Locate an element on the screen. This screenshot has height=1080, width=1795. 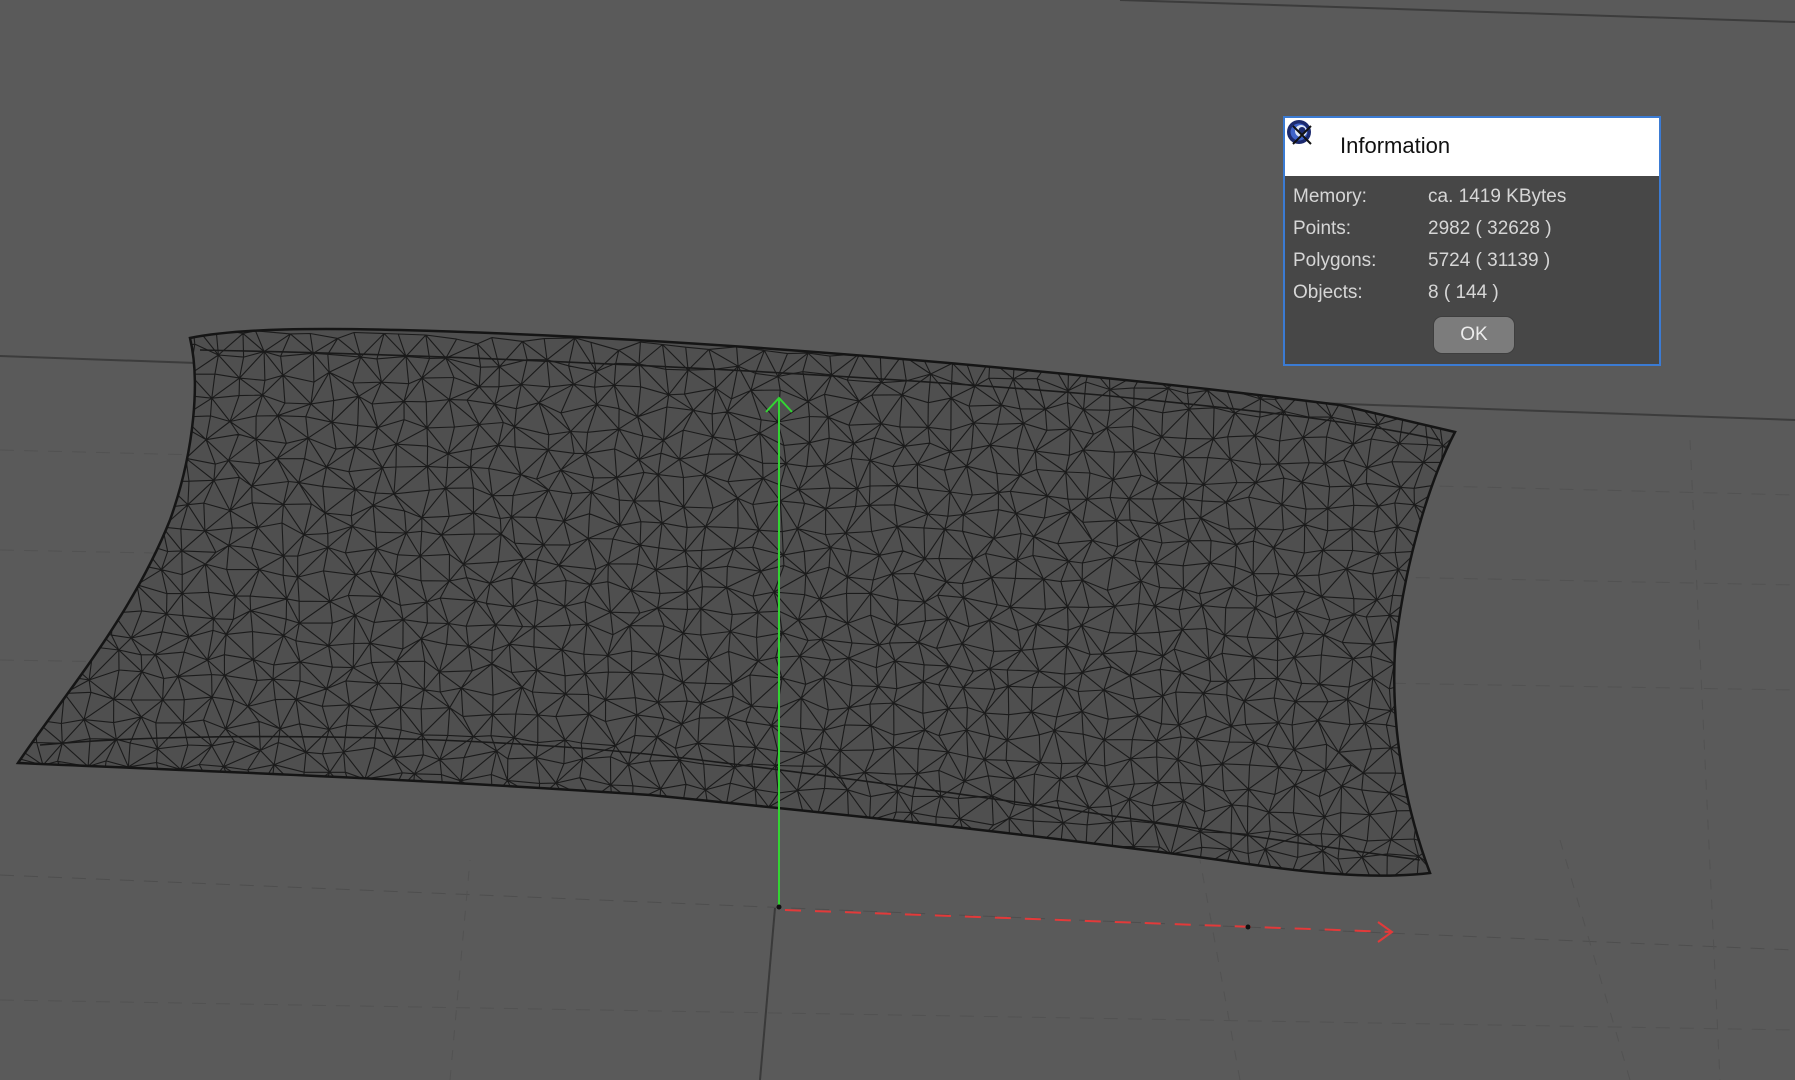
memory-row: Memory: ca. 1419 KBytes is located at coordinates (1473, 201).